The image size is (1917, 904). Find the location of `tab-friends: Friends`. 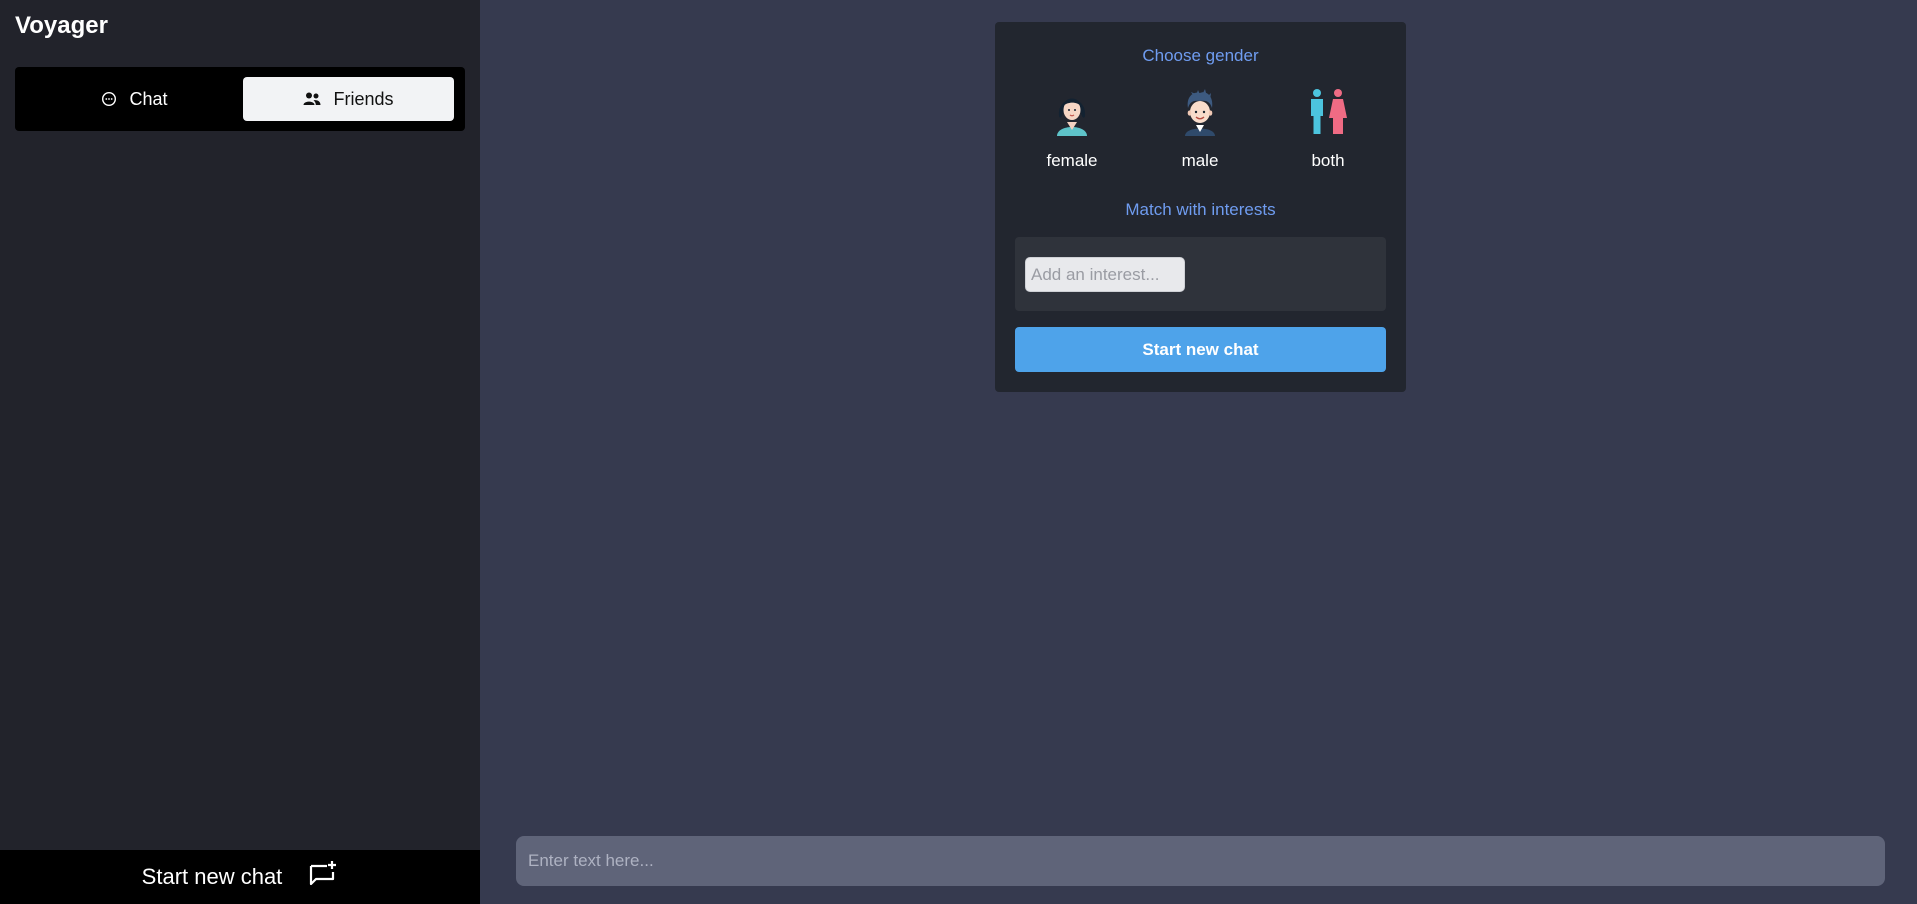

tab-friends: Friends is located at coordinates (348, 99).